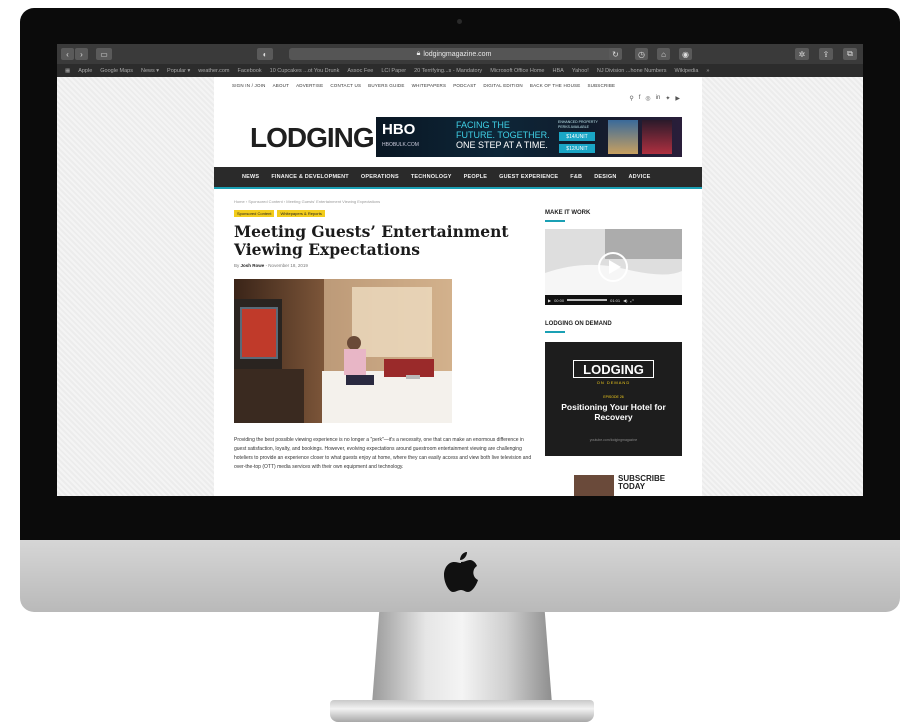 This screenshot has width=908, height=728. I want to click on bookmark-item: Yahoo!, so click(580, 71).